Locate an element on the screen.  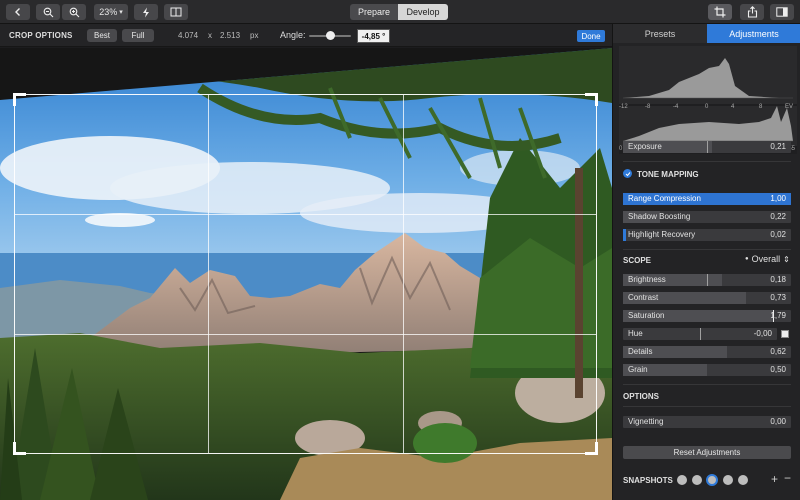
exposure-center-mark is located at coordinates (707, 147).